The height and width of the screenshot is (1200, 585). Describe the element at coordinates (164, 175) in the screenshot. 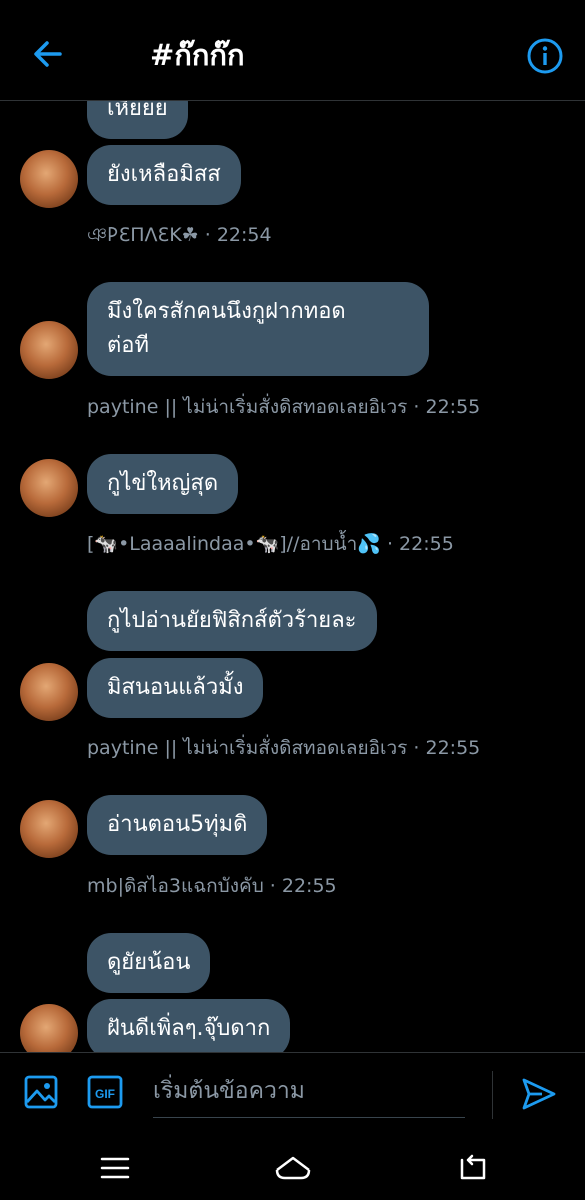

I see `message-bubble: ยังเหลือมิสส` at that location.